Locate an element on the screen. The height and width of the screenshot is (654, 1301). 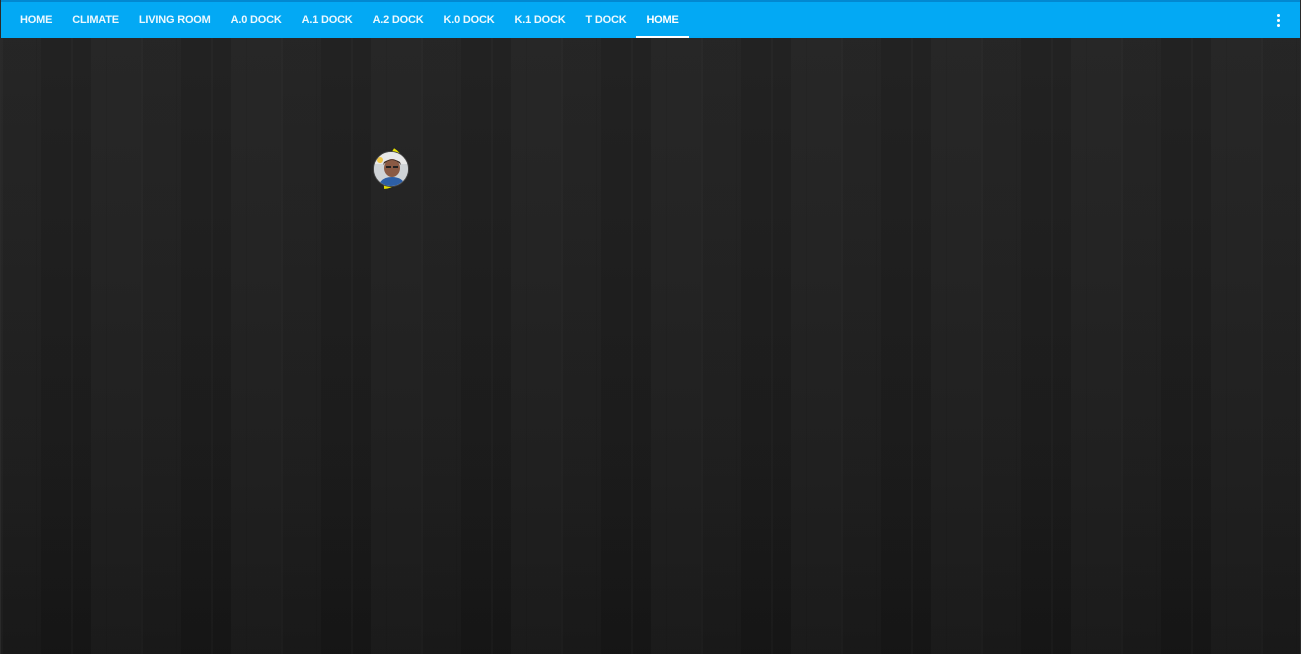
tab-a1-dock: A.1 DOCK is located at coordinates (327, 20).